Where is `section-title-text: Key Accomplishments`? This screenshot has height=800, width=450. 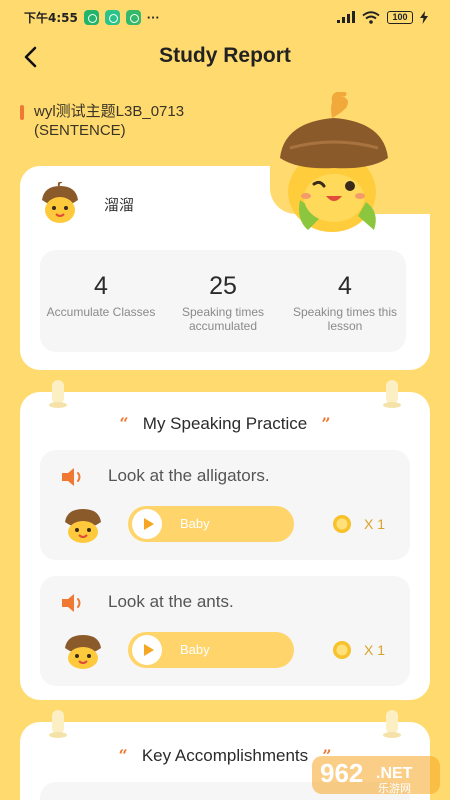
section-title-text: Key Accomplishments is located at coordinates (225, 755).